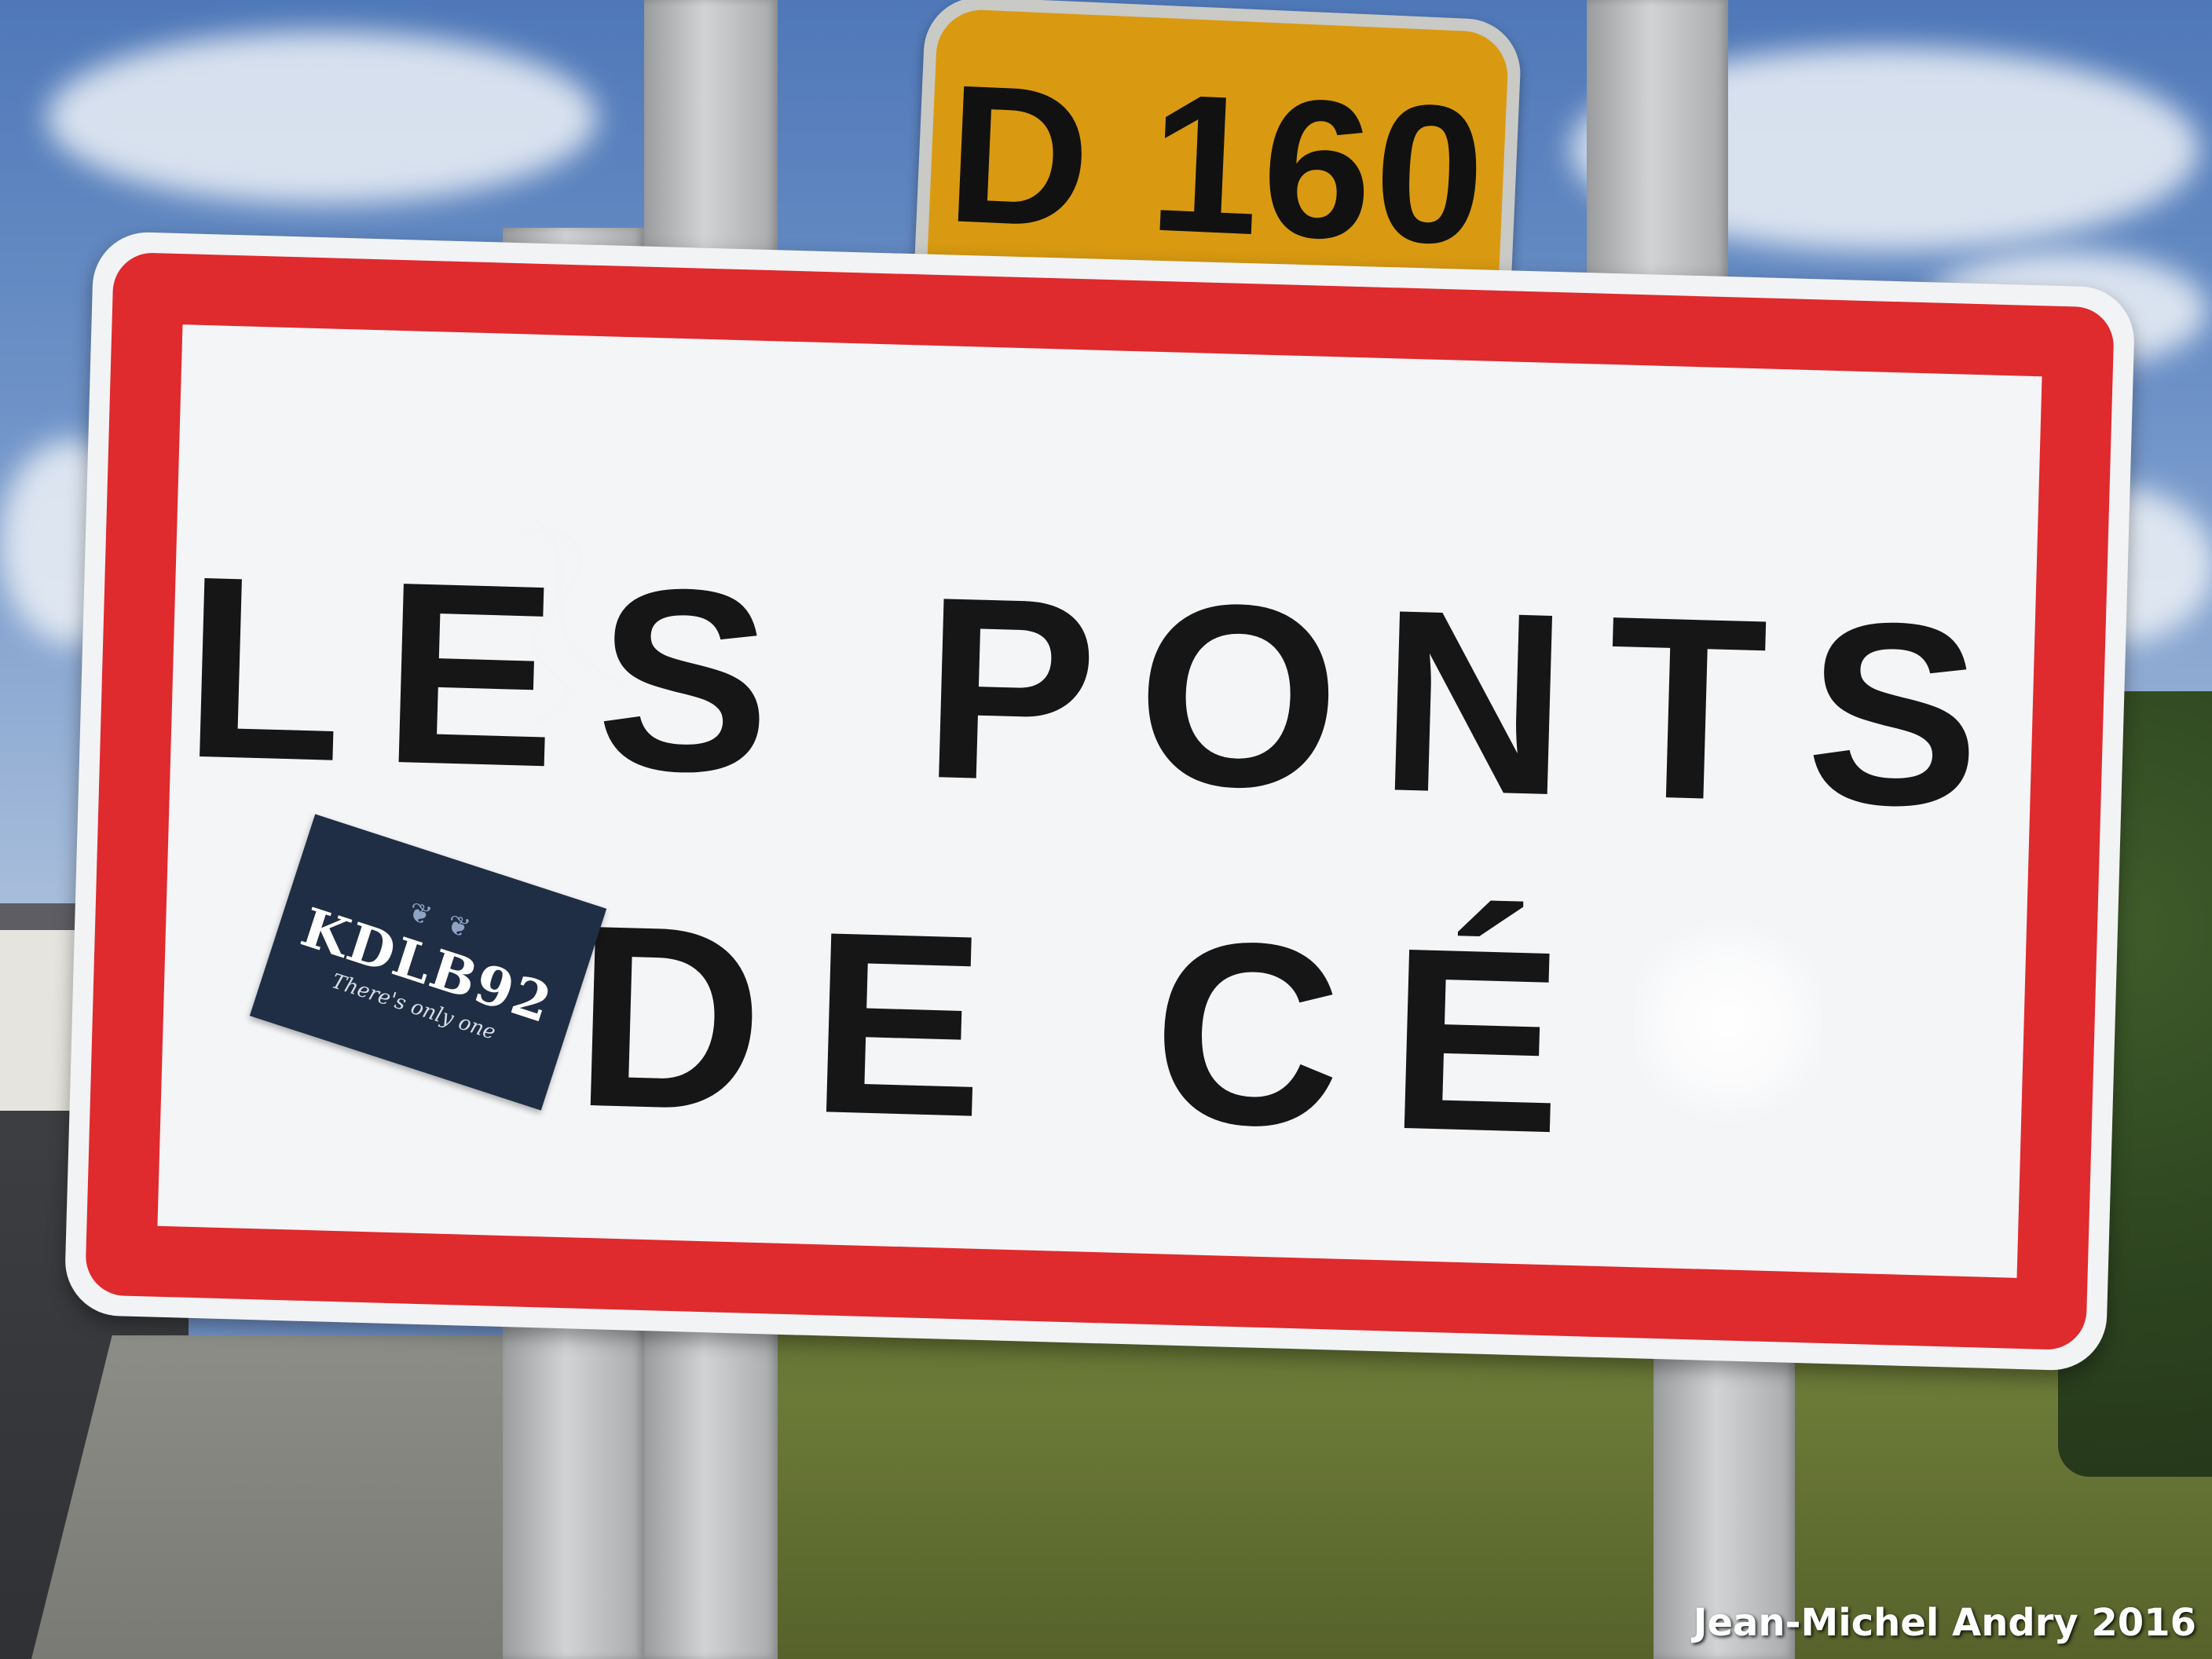 This screenshot has height=1659, width=2212. I want to click on route-number-text: D 160, so click(1217, 164).